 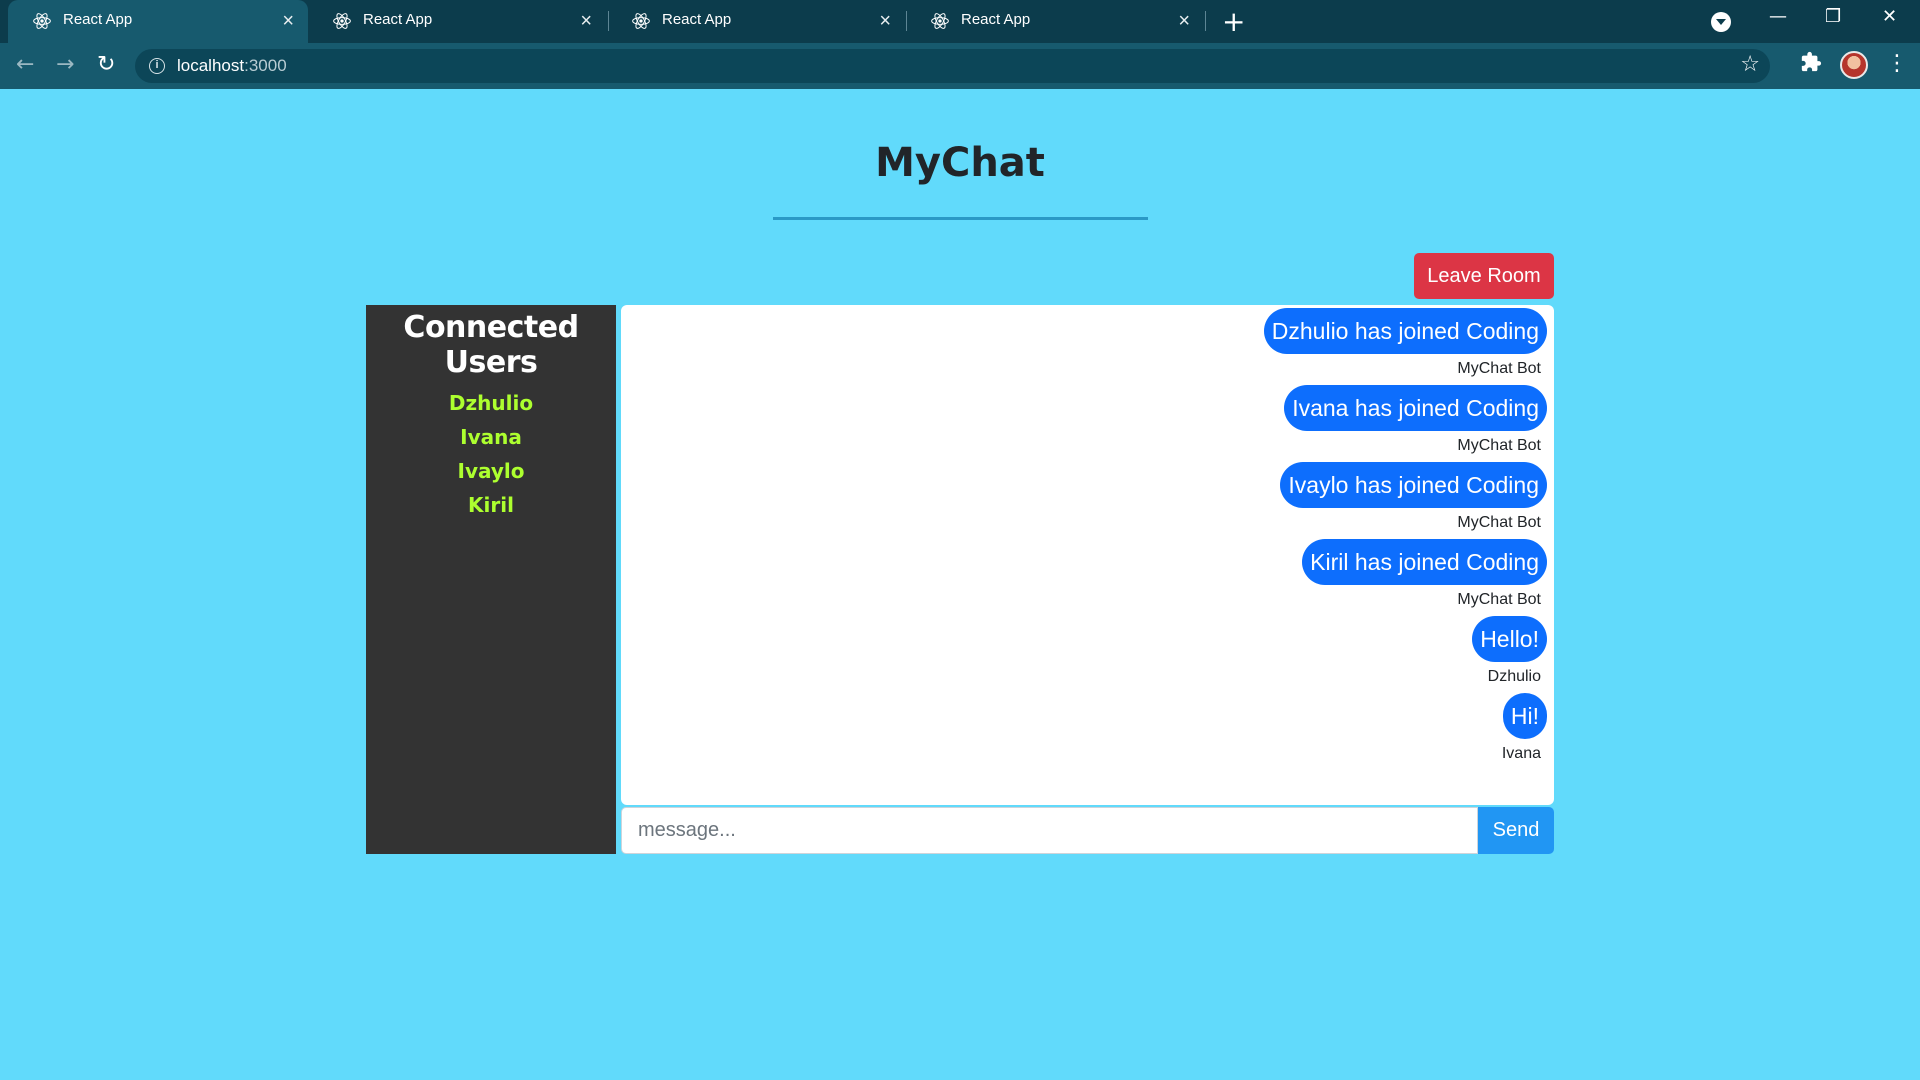 I want to click on url-host: localhost, so click(x=211, y=65).